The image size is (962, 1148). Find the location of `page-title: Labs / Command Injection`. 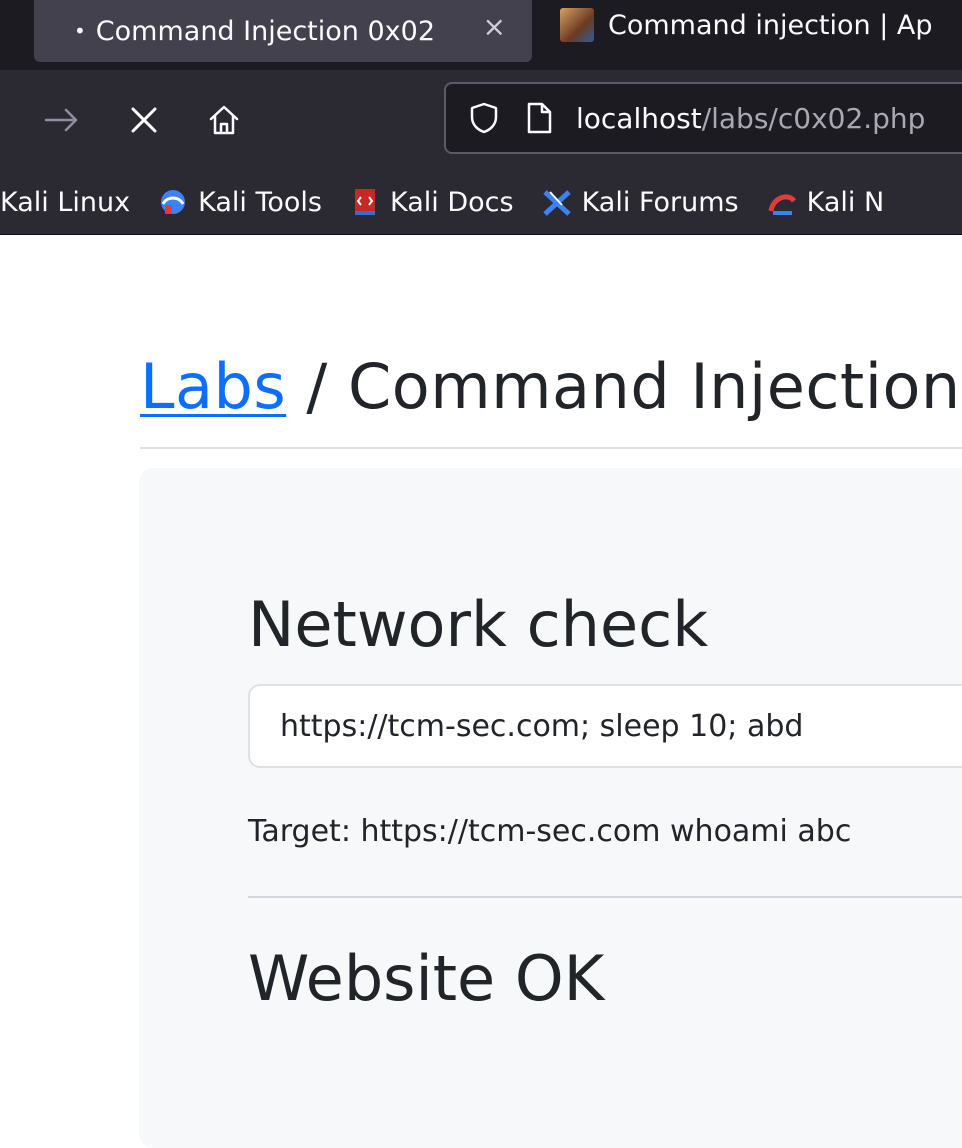

page-title: Labs / Command Injection is located at coordinates (550, 386).